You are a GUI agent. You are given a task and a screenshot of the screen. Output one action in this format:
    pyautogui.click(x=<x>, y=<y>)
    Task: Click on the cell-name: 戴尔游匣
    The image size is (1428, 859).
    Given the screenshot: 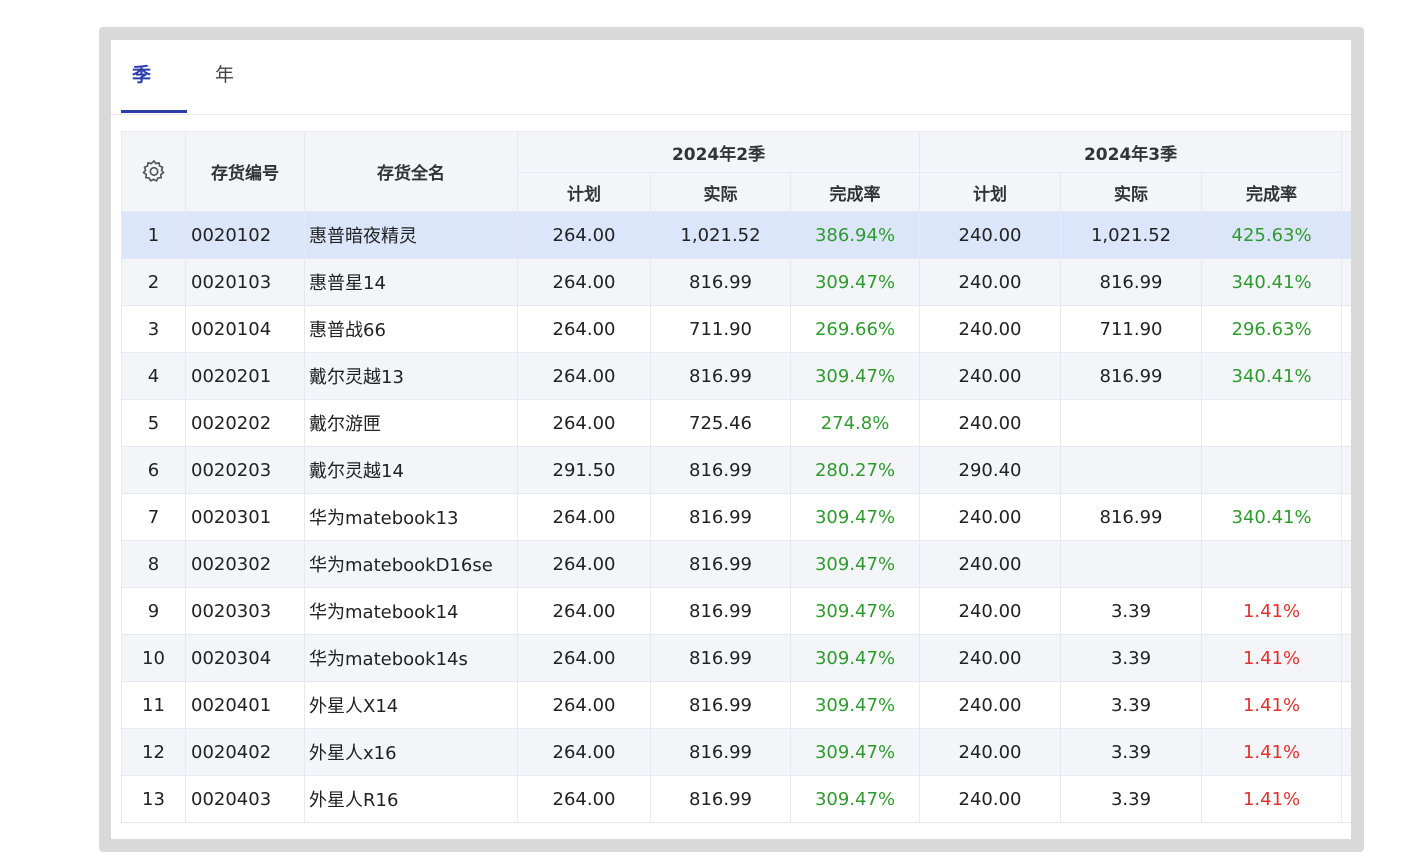 What is the action you would take?
    pyautogui.click(x=411, y=423)
    